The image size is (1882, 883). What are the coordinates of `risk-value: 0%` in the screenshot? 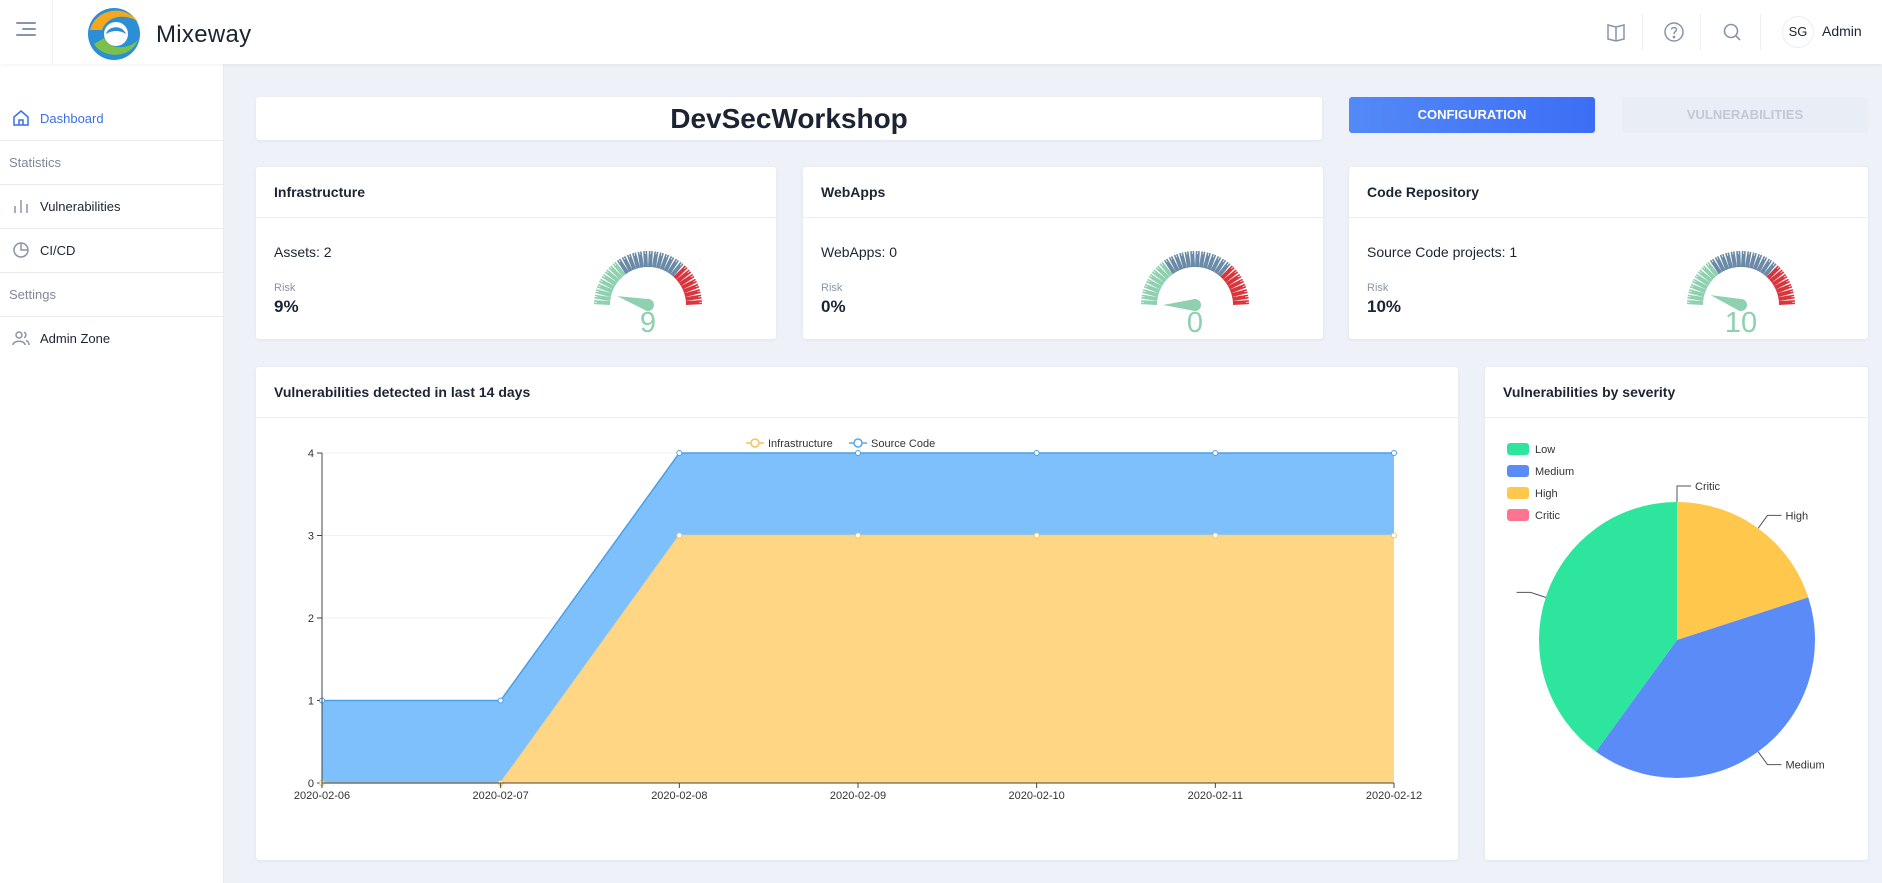 It's located at (833, 306).